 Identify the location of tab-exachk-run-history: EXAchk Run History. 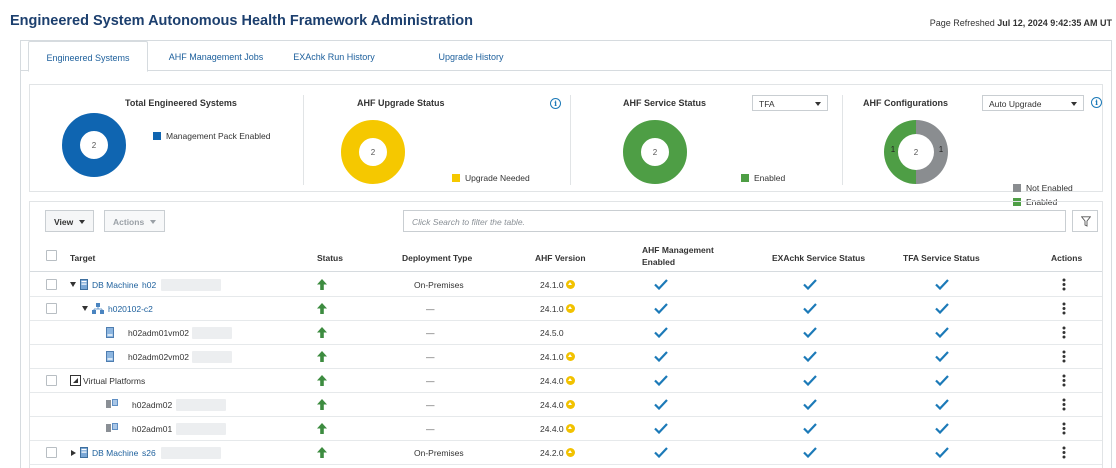
(334, 56).